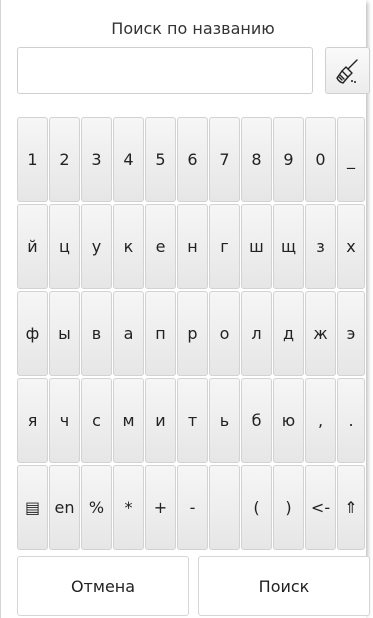  Describe the element at coordinates (288, 507) in the screenshot. I see `key-paren-close: )` at that location.